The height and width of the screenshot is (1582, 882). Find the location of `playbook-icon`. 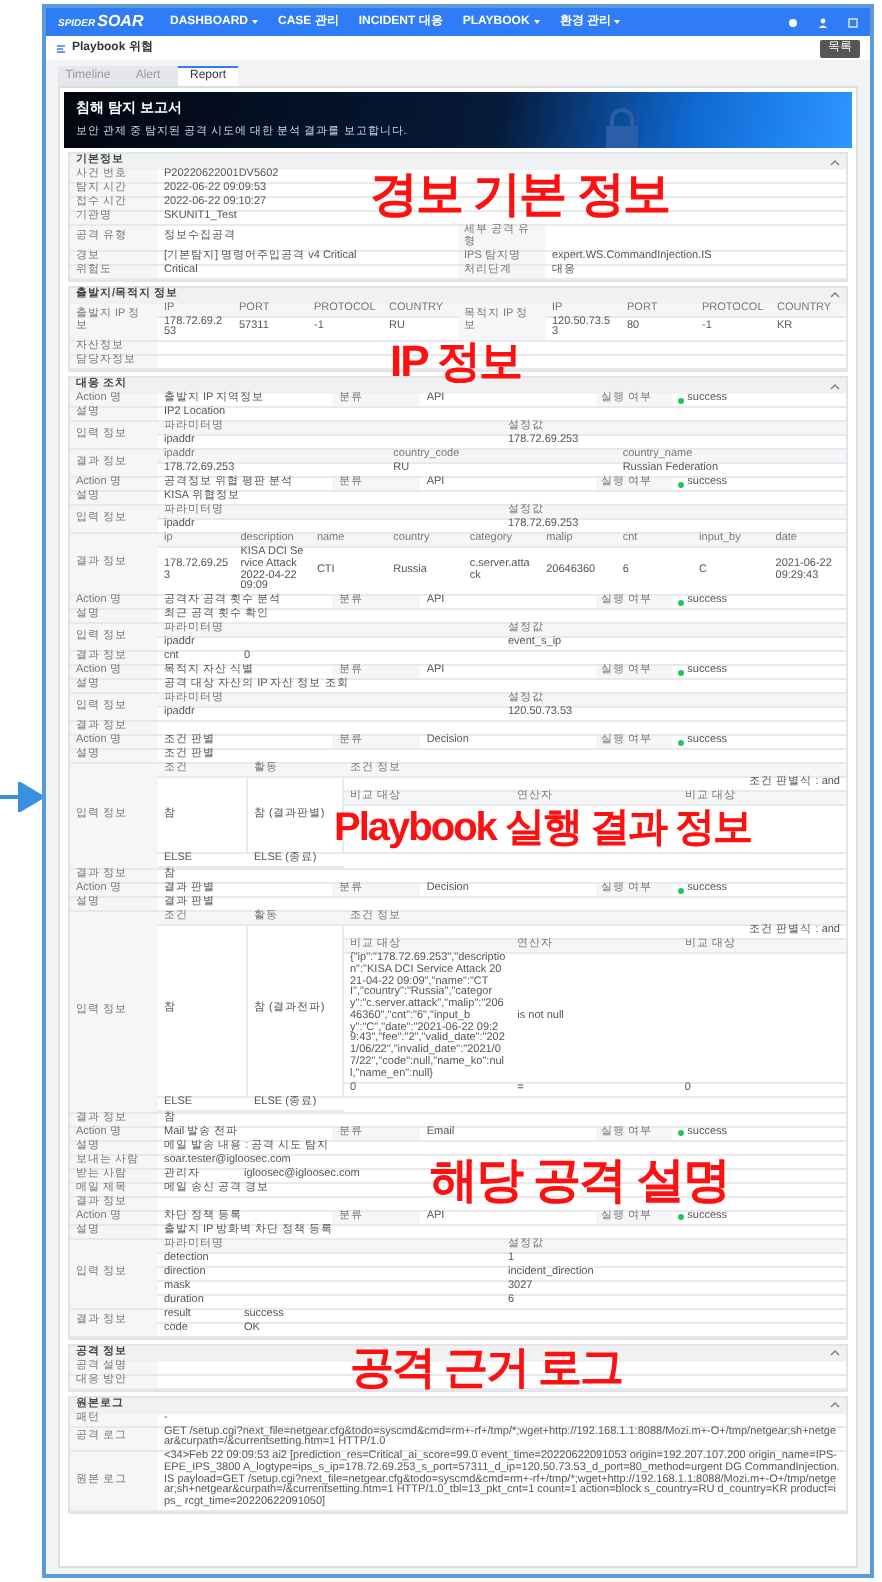

playbook-icon is located at coordinates (61, 48).